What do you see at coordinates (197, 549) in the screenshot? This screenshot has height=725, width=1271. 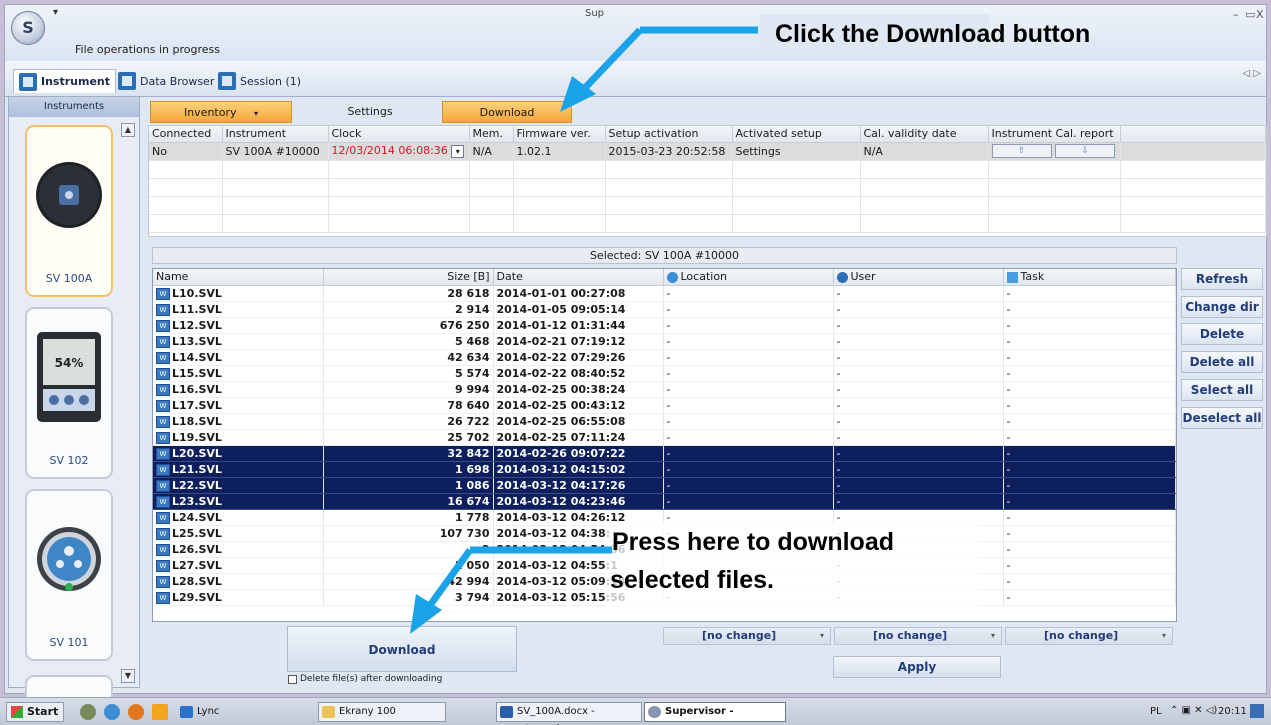 I see `file-name: L26.SVL` at bounding box center [197, 549].